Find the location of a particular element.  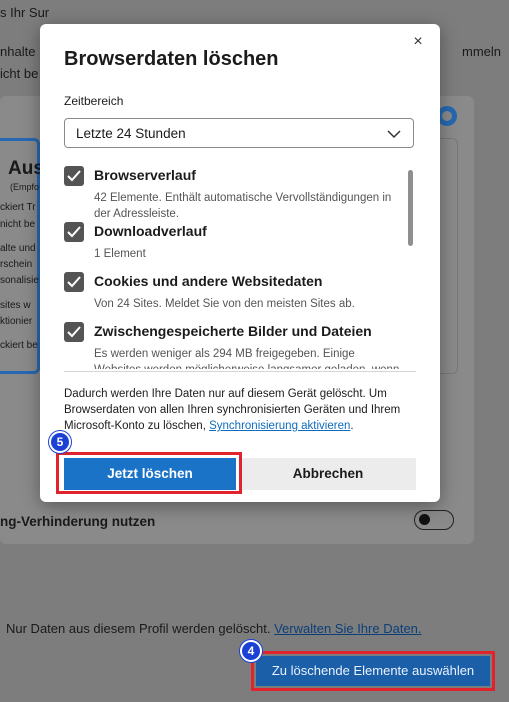

manage-data-link: Verwalten Sie Ihre Daten. is located at coordinates (347, 628).